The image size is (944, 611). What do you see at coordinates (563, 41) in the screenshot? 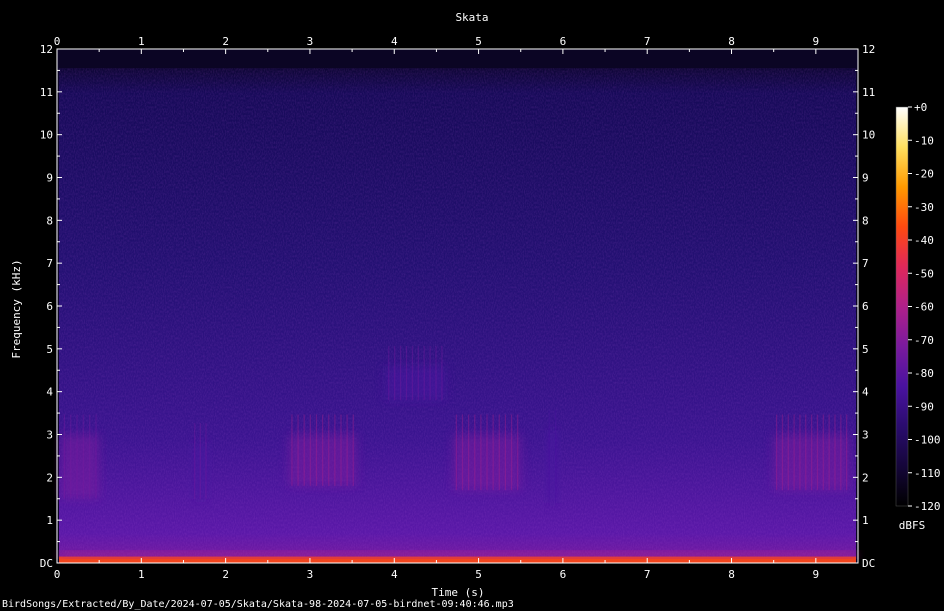
I see `x-tick-label-top: 6` at bounding box center [563, 41].